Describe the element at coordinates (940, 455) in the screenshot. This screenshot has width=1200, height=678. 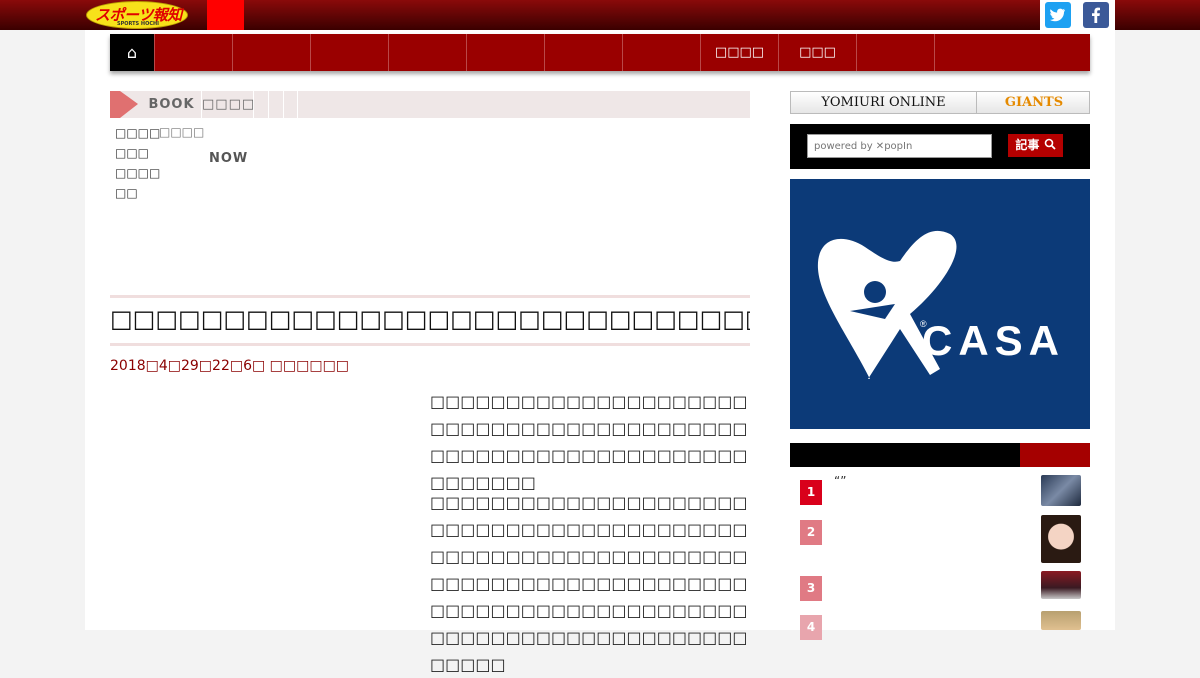
I see `ranking-header` at that location.